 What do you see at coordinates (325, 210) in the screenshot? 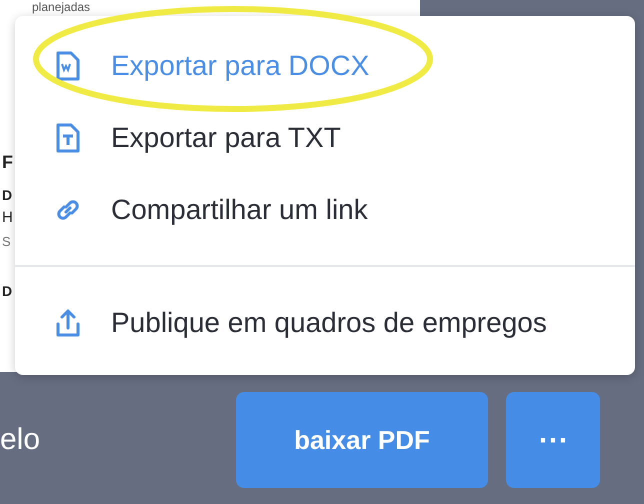
I see `menu-item: Compartilhar um link` at bounding box center [325, 210].